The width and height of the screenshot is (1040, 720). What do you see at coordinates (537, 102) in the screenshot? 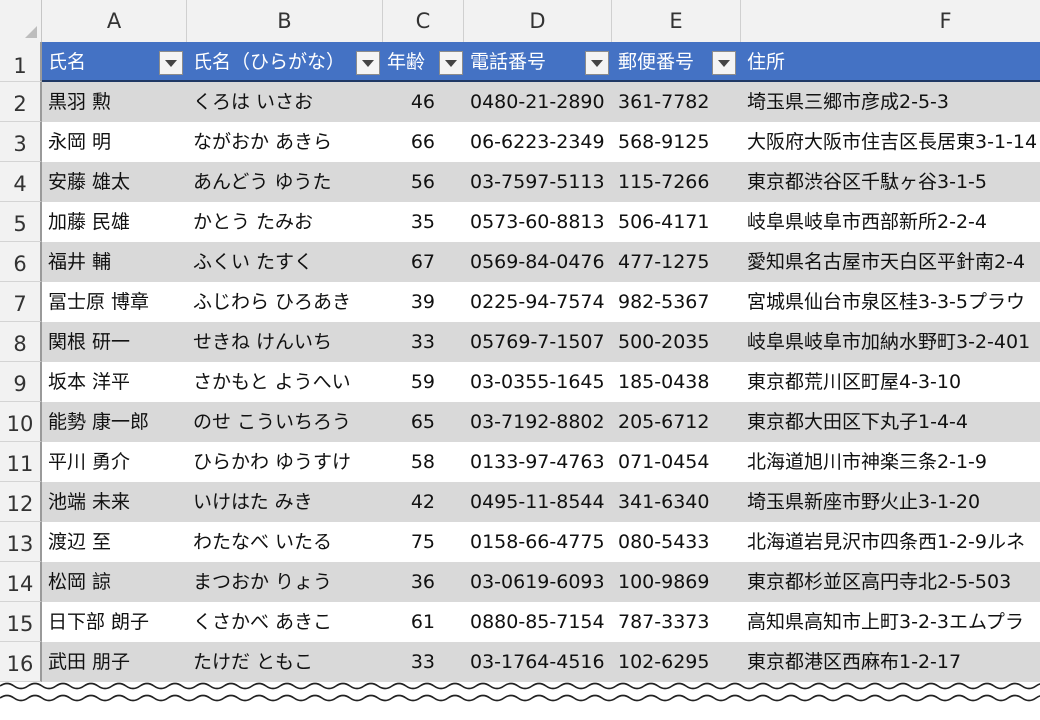
I see `cell-phone: 0480-21-2890` at bounding box center [537, 102].